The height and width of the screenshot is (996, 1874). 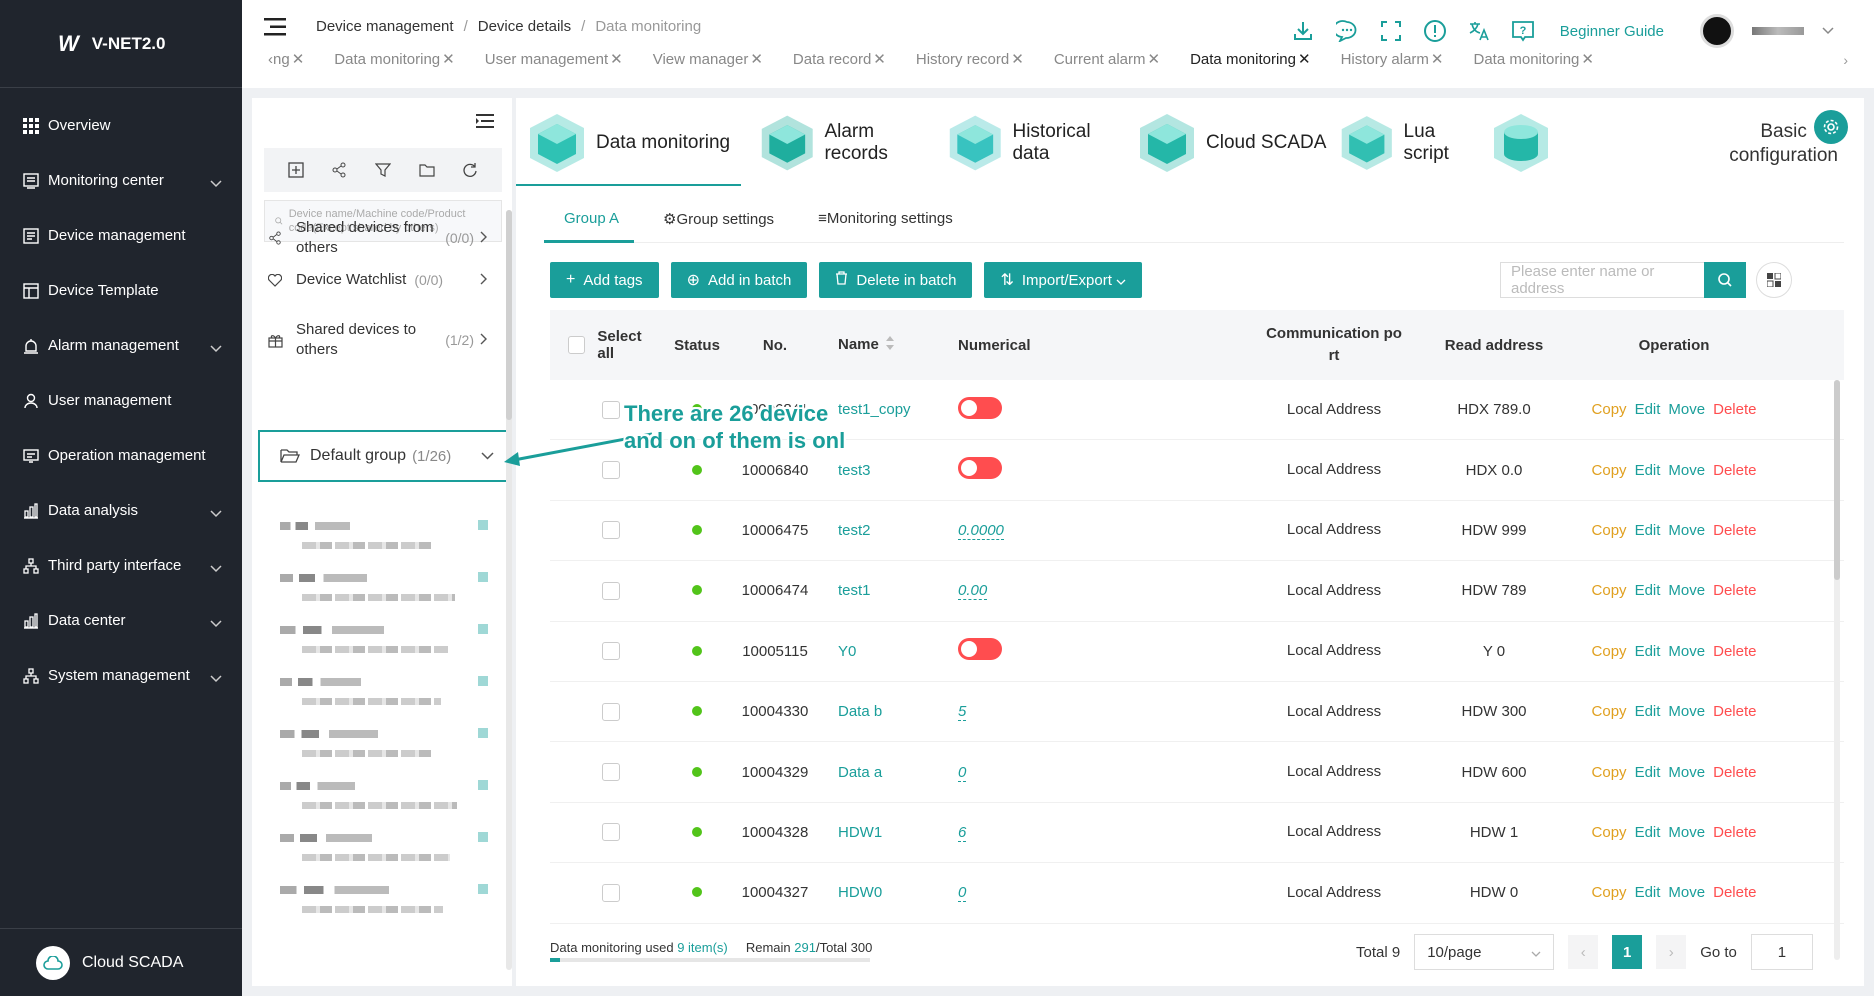 What do you see at coordinates (378, 280) in the screenshot?
I see `device-watchlist-item: Device Watchlist (0/0)` at bounding box center [378, 280].